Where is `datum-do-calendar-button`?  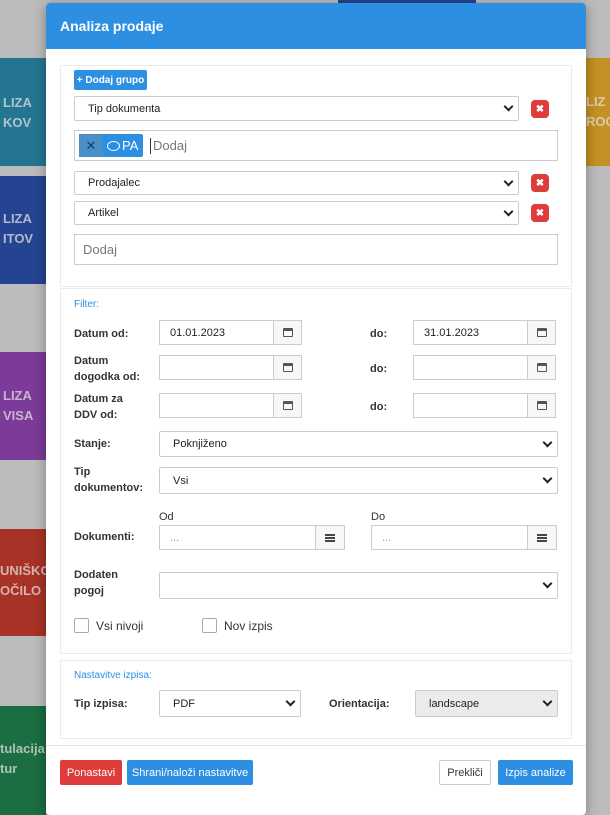 datum-do-calendar-button is located at coordinates (541, 332).